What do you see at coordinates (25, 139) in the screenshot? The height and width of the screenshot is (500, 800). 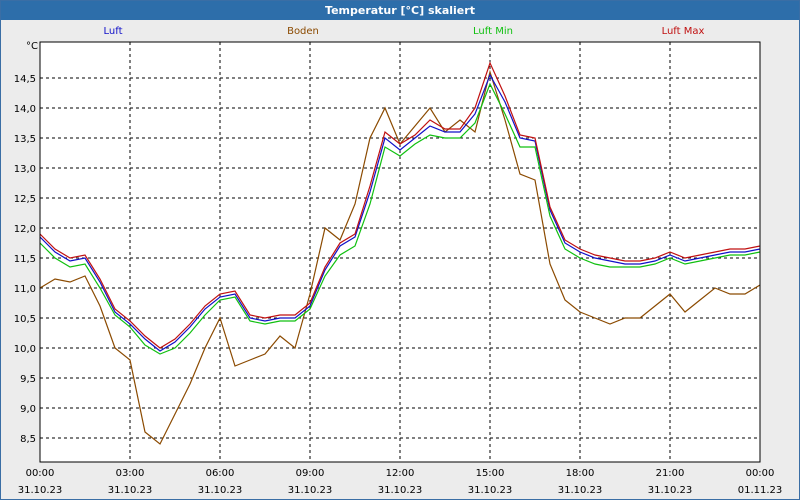 I see `y-tick-label: 13,5` at bounding box center [25, 139].